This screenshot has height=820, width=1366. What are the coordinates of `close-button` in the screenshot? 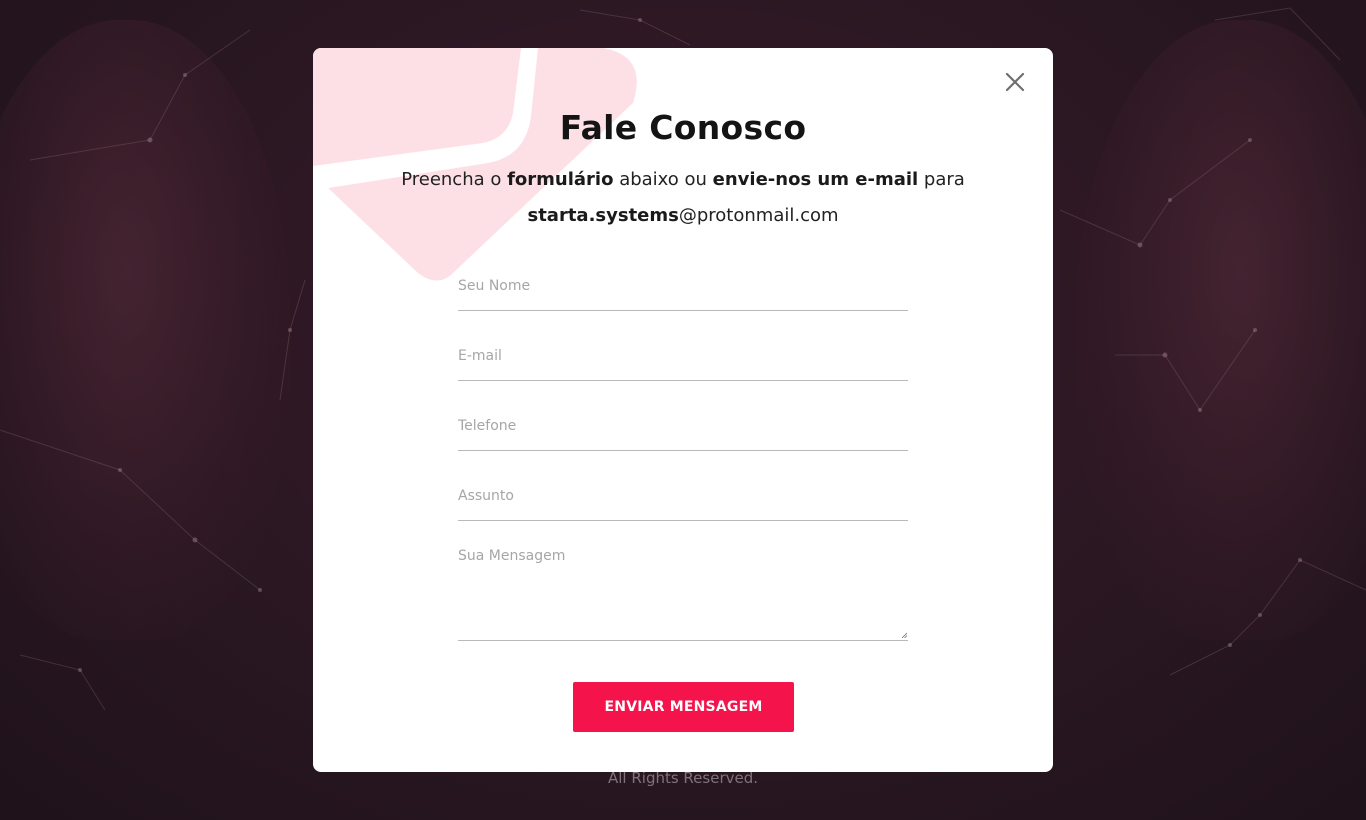 It's located at (1015, 82).